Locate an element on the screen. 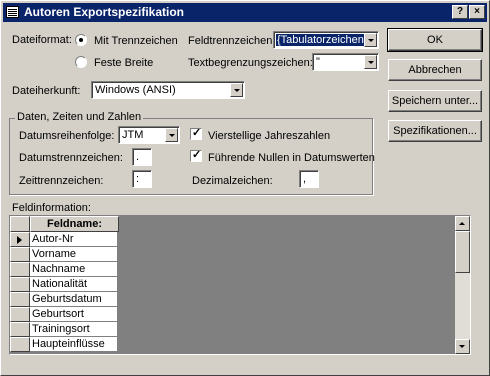 This screenshot has height=376, width=490. radio-fixed-width is located at coordinates (81, 62).